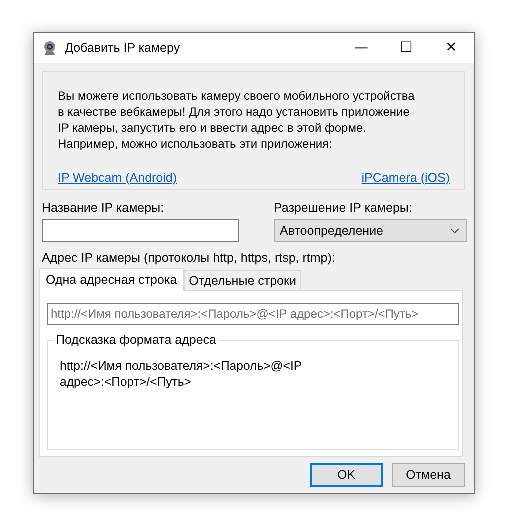 This screenshot has height=527, width=507. I want to click on app-link: iPCamera (iOS), so click(406, 178).